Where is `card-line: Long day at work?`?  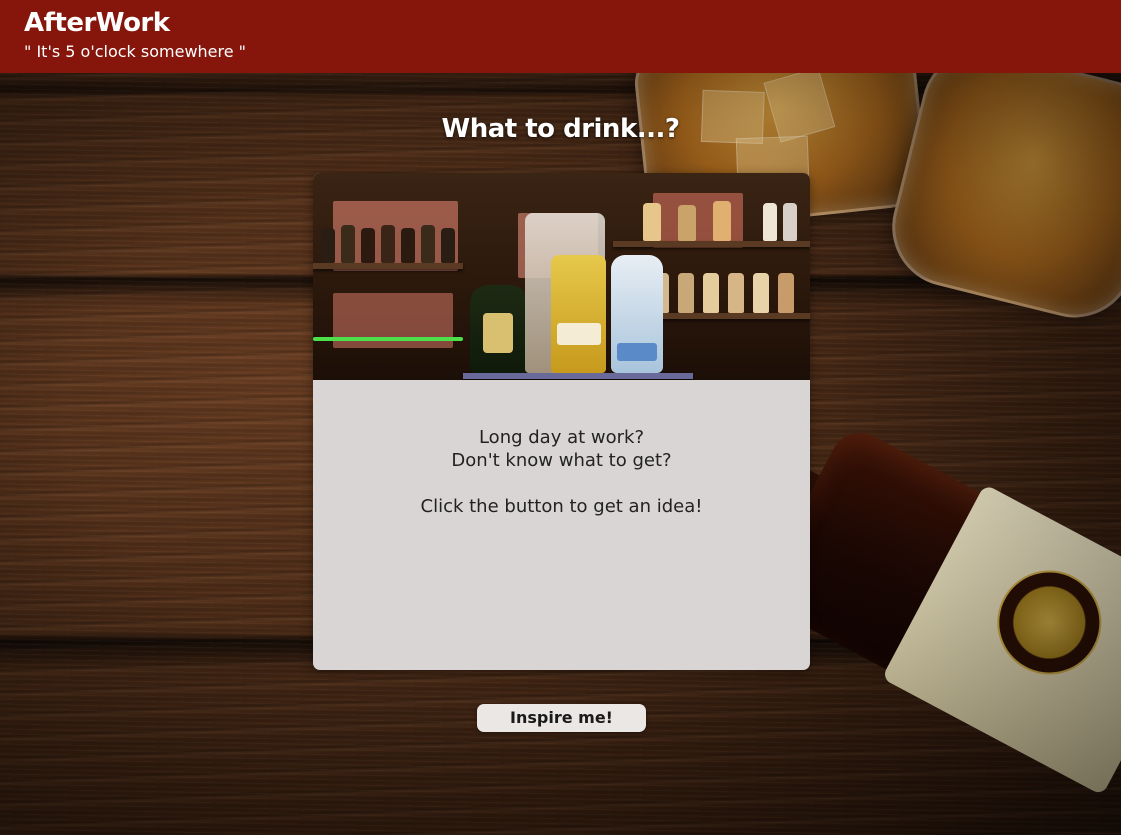
card-line: Long day at work? is located at coordinates (561, 437).